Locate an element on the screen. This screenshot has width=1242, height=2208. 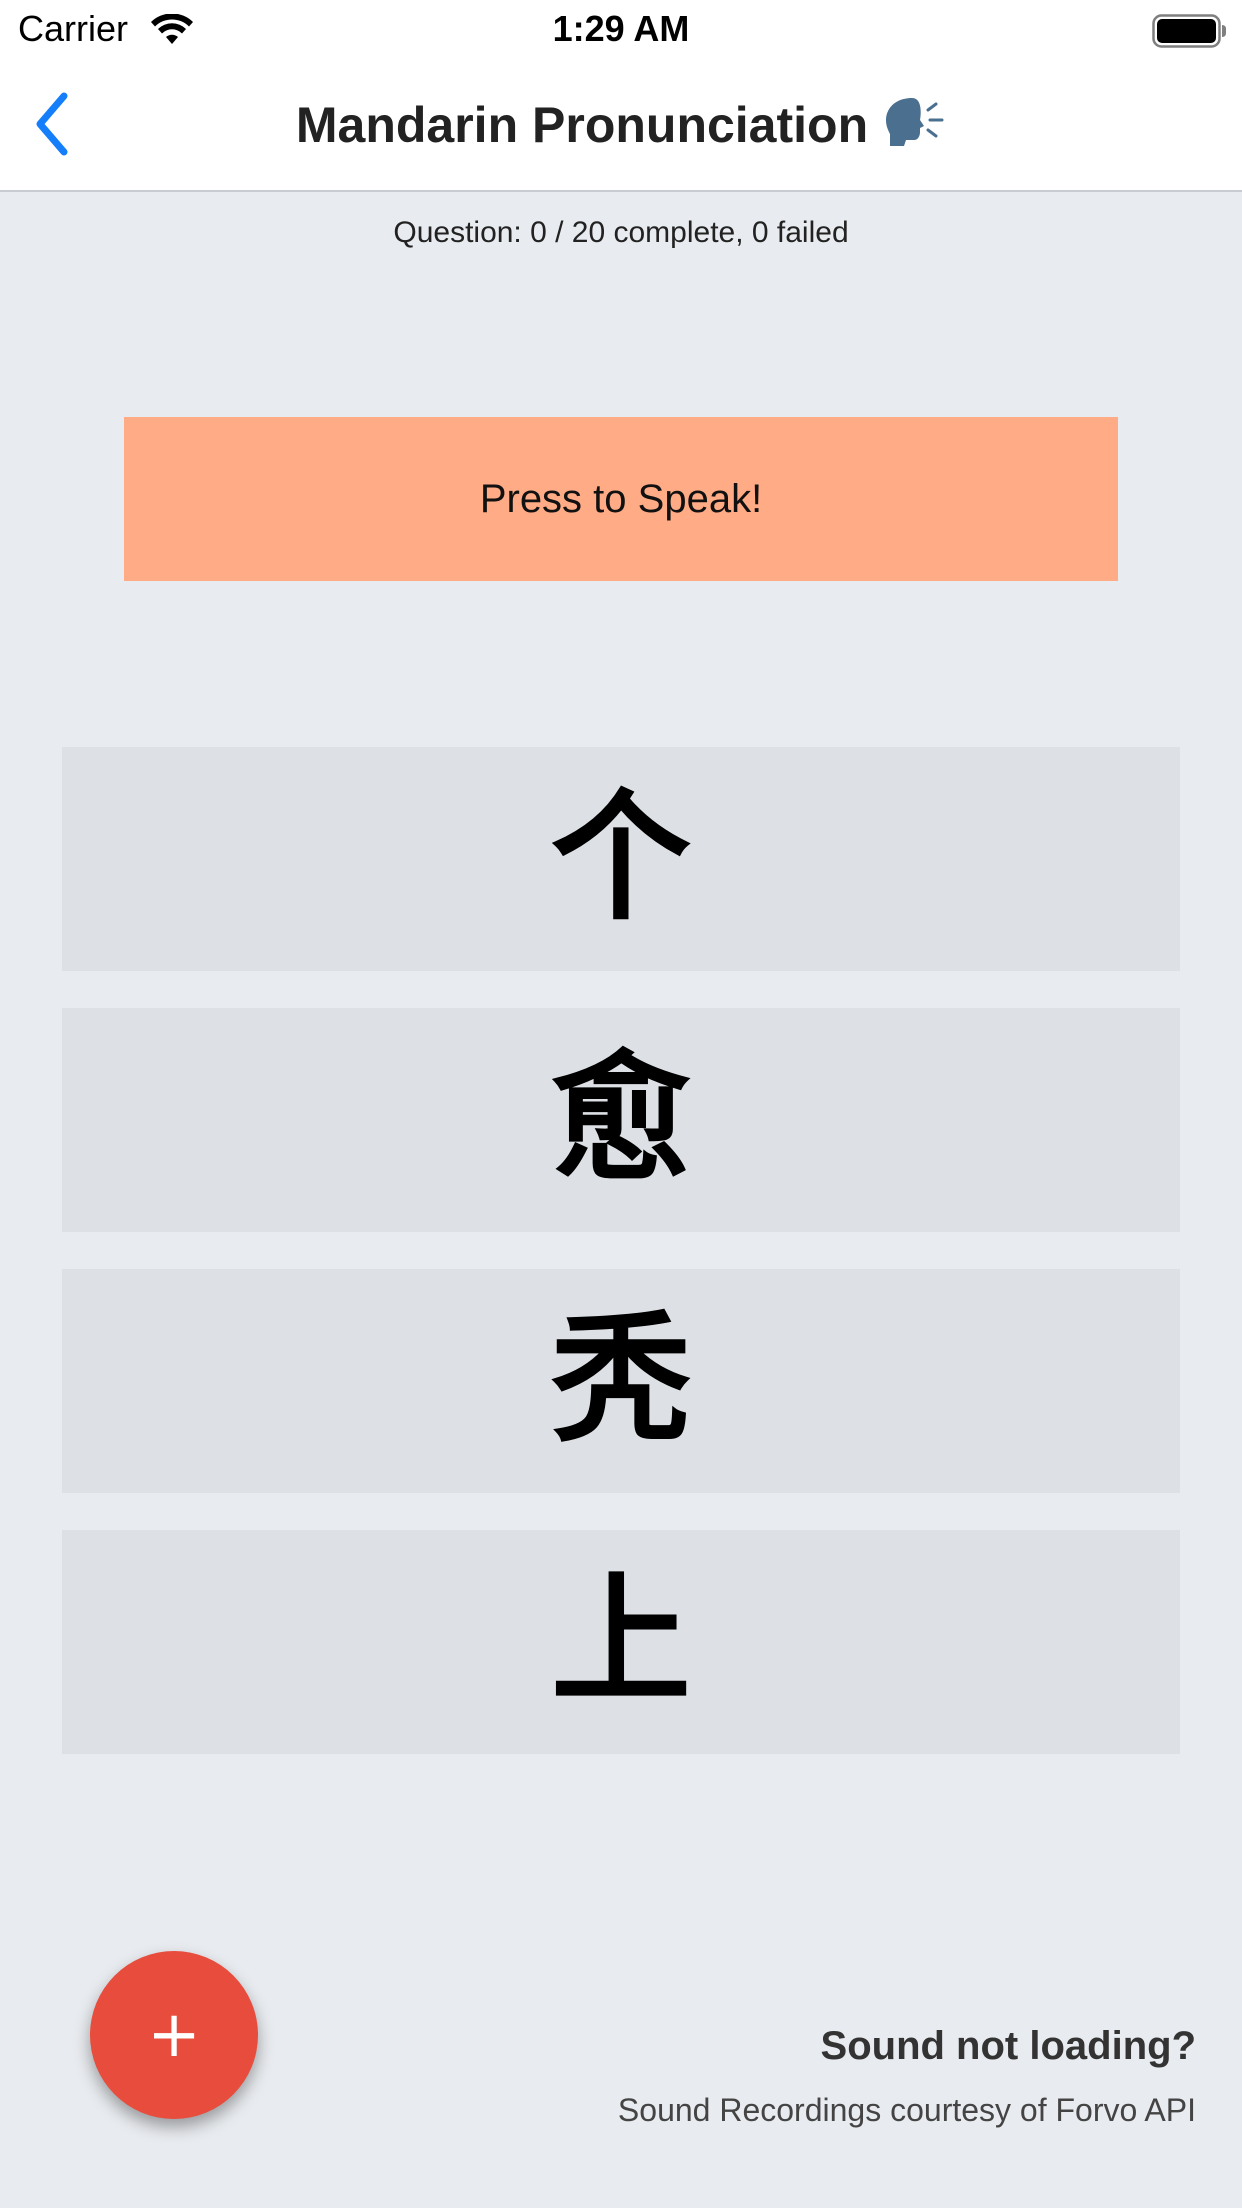
navigation-bar: Mandarin Pronunciation is located at coordinates (621, 126).